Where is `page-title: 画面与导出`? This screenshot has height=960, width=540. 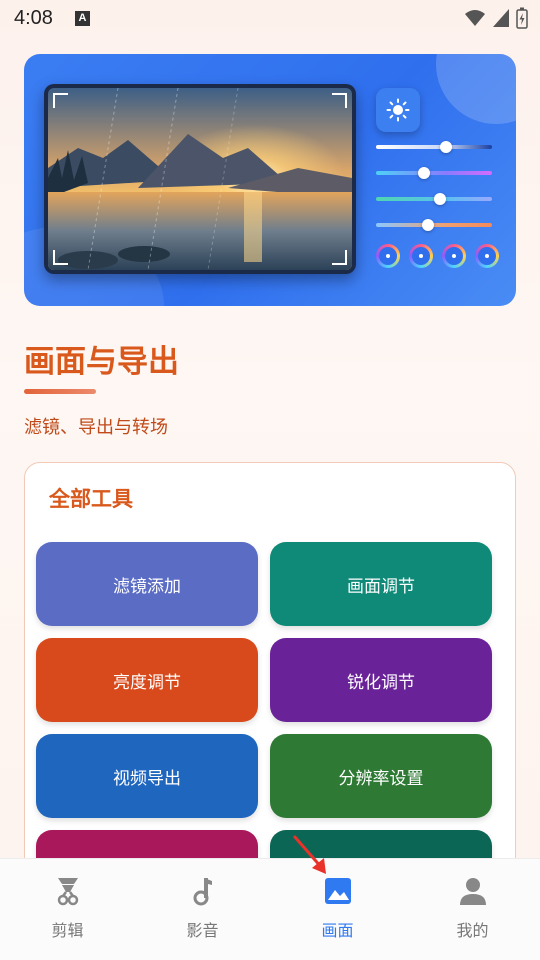
page-title: 画面与导出 is located at coordinates (101, 362).